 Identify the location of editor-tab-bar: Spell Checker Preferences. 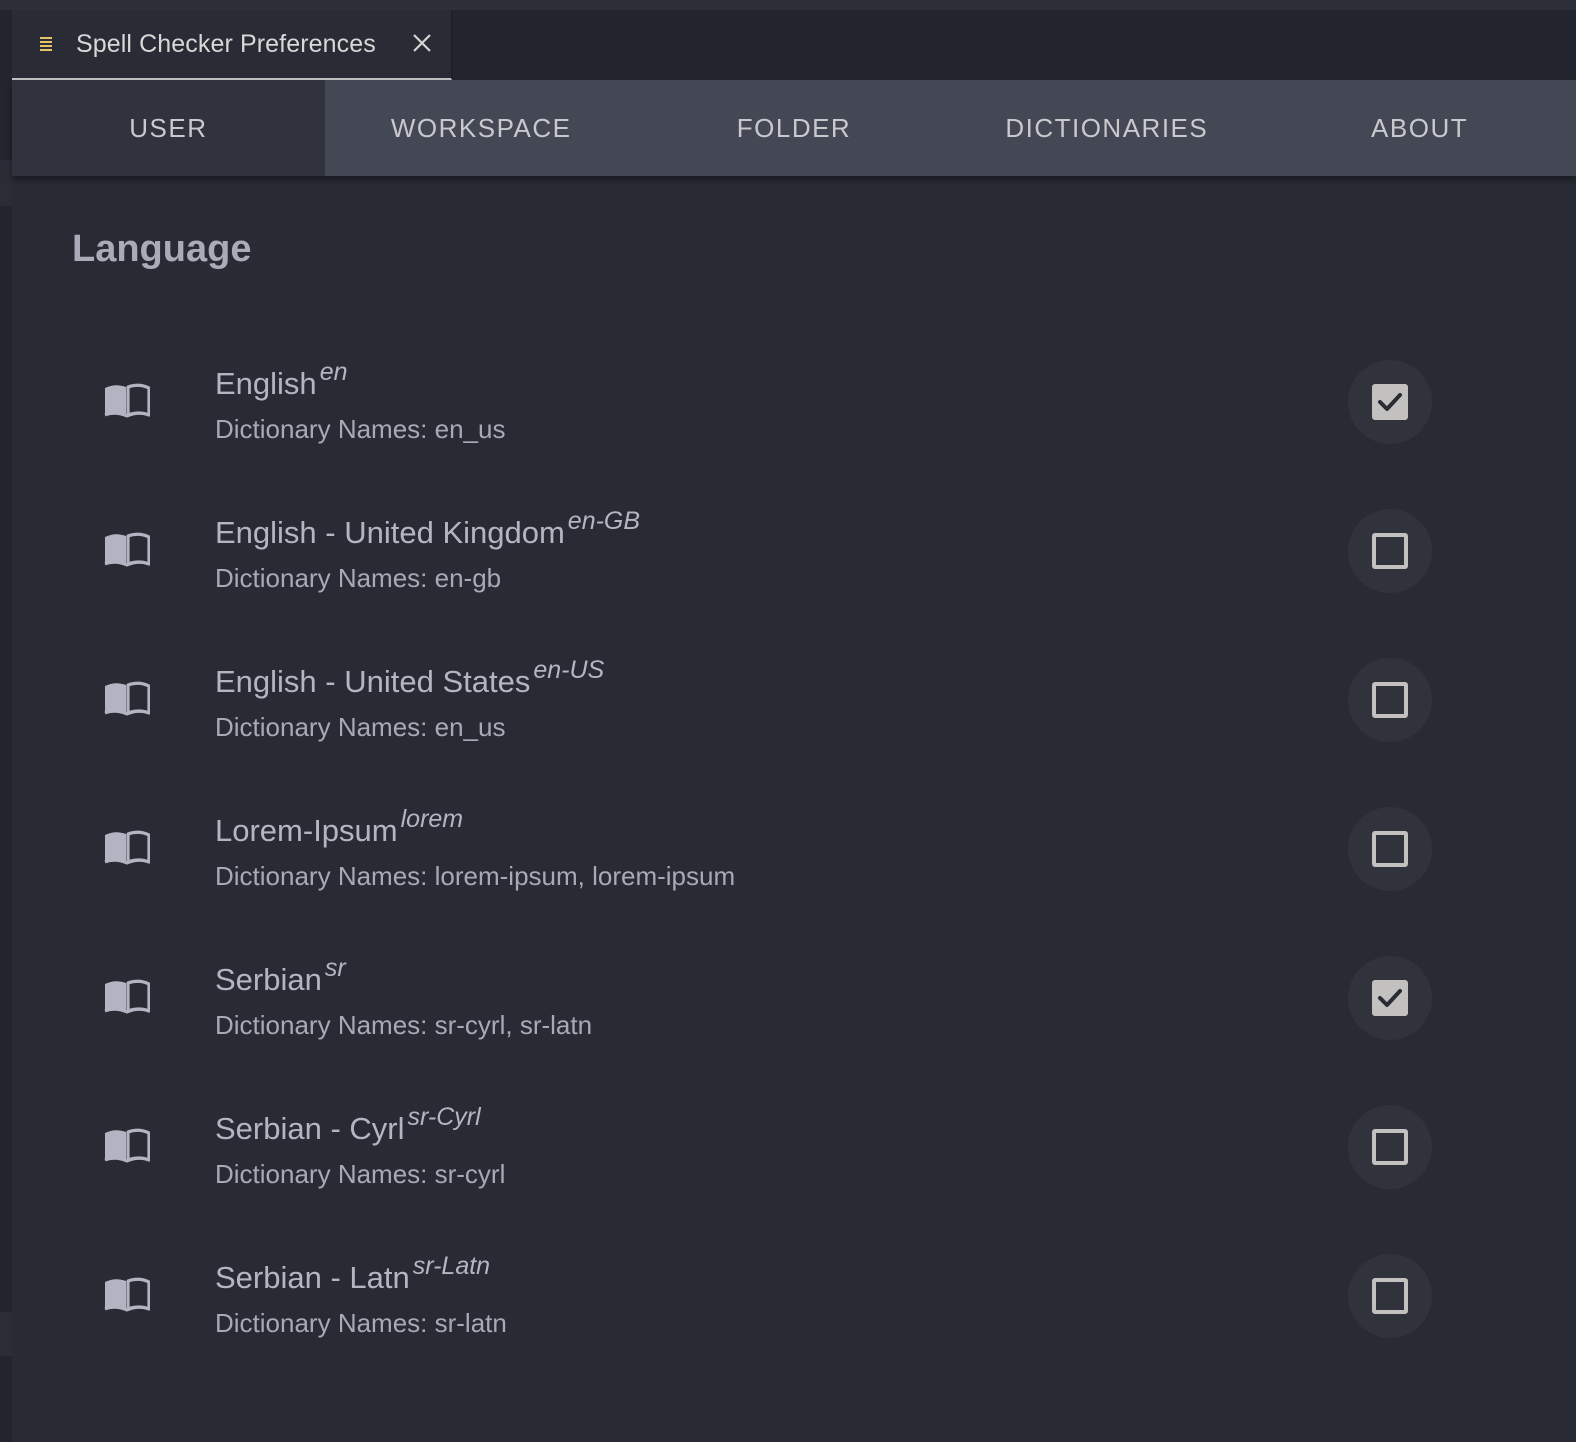
(794, 45).